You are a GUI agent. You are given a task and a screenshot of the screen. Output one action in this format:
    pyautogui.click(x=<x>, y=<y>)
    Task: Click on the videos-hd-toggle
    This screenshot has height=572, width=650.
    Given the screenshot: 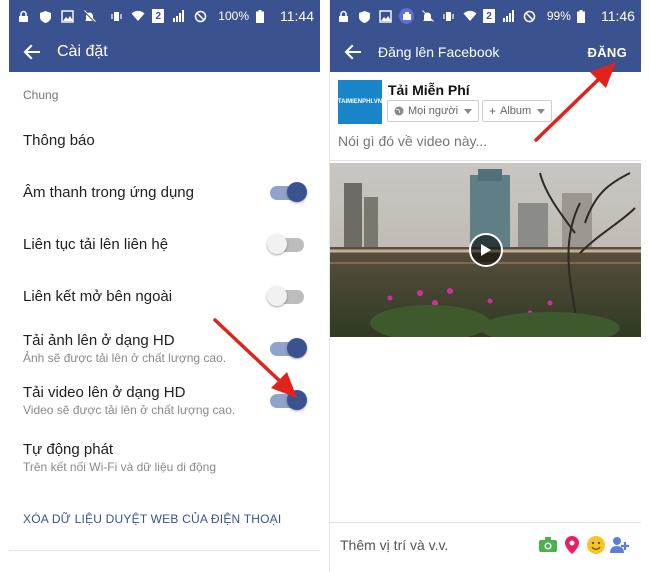 What is the action you would take?
    pyautogui.click(x=288, y=400)
    